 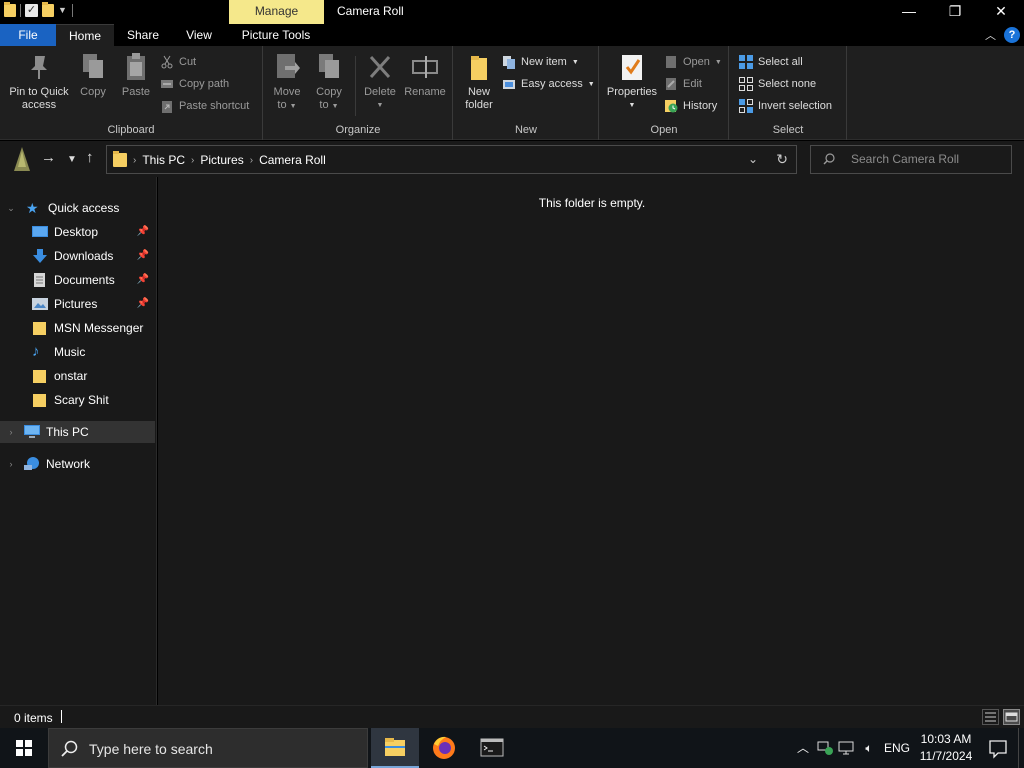 What do you see at coordinates (11, 208) in the screenshot?
I see `chevron-down-icon: ⌄` at bounding box center [11, 208].